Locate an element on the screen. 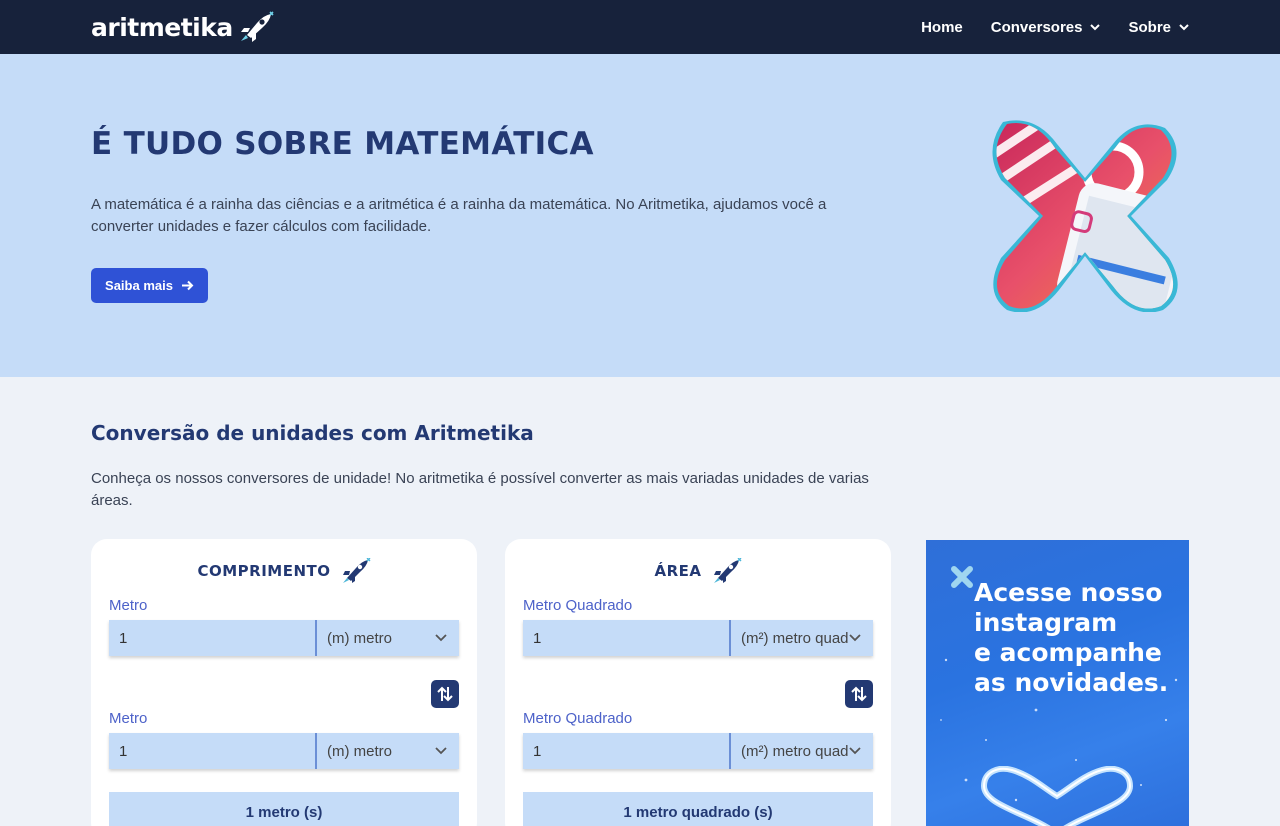 This screenshot has width=1280, height=826. to-unit-label: Metro is located at coordinates (128, 718).